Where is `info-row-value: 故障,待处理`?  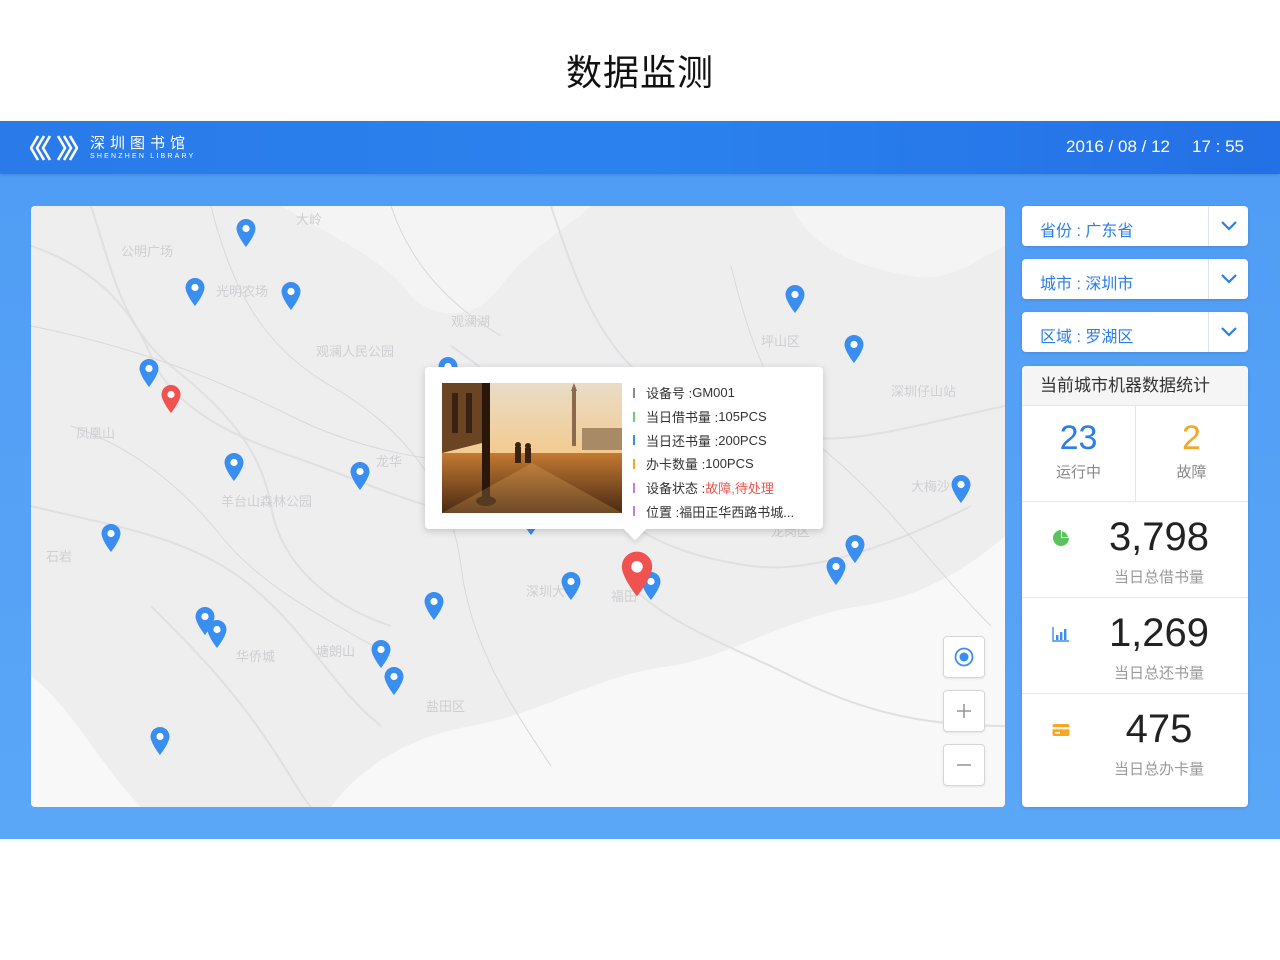 info-row-value: 故障,待处理 is located at coordinates (739, 489).